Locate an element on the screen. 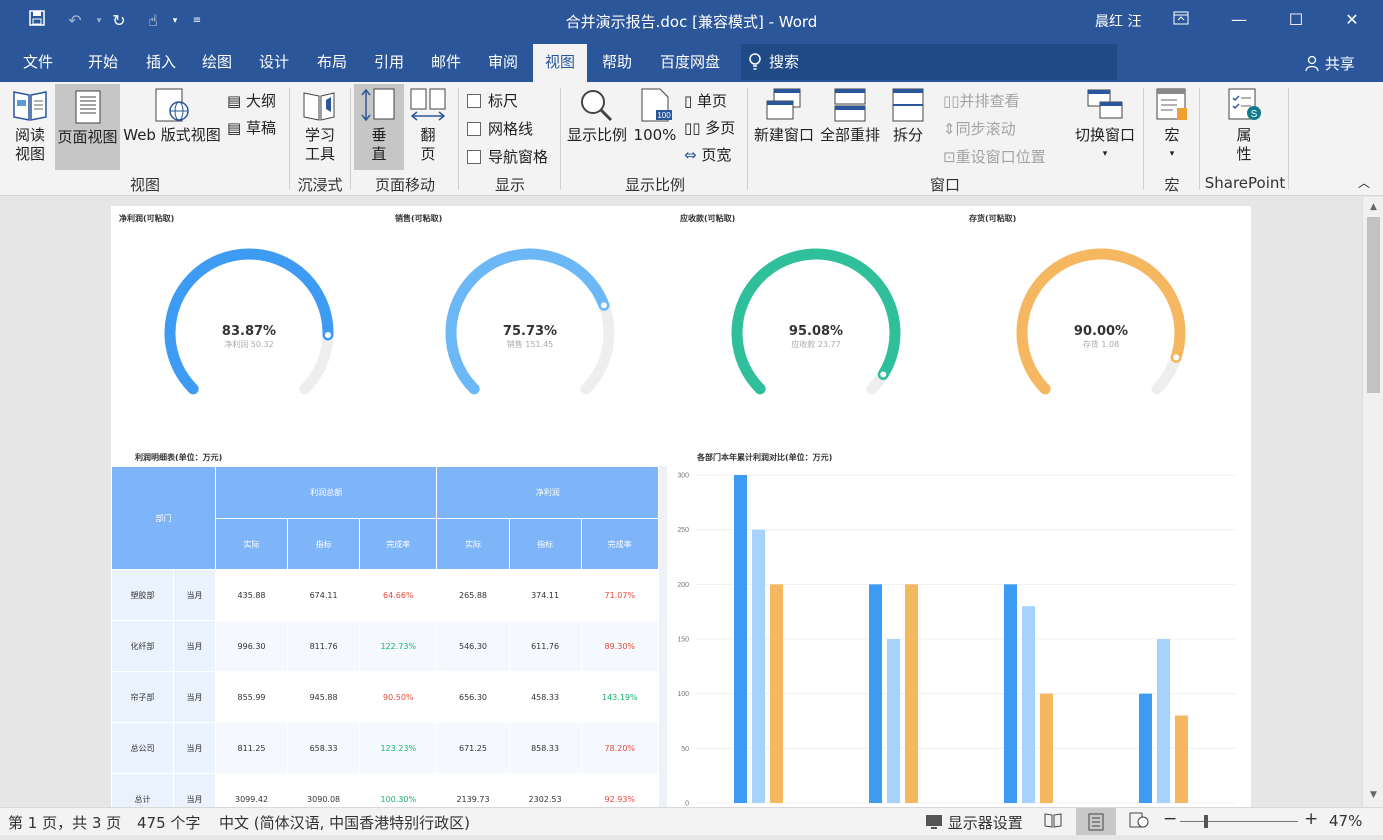 Image resolution: width=1383 pixels, height=840 pixels. y-tick-label: 250 is located at coordinates (683, 530).